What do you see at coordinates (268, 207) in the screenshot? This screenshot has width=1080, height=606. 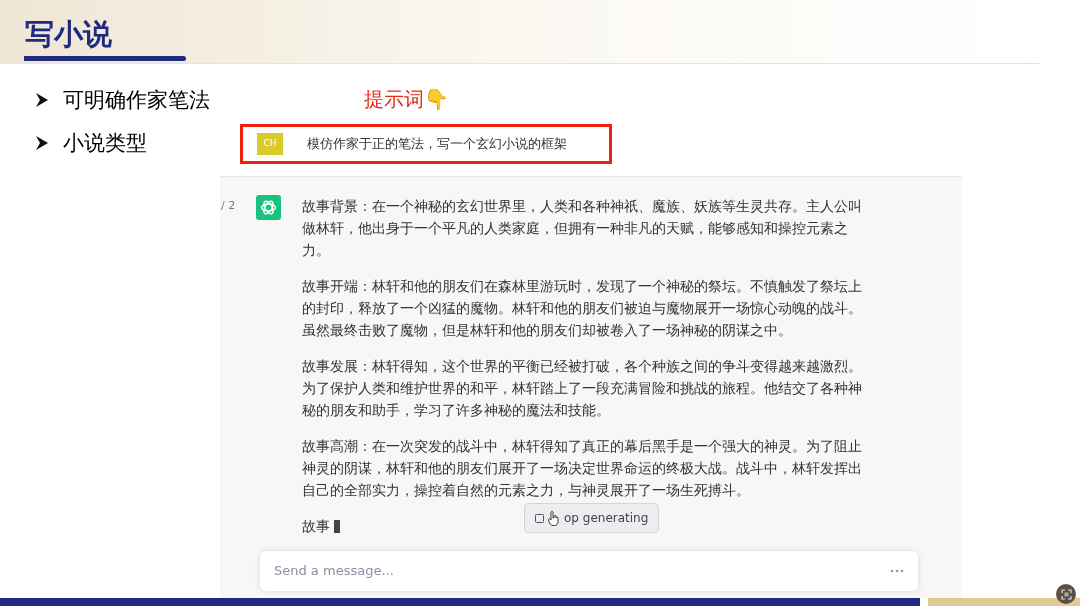 I see `assistant-logo-icon` at bounding box center [268, 207].